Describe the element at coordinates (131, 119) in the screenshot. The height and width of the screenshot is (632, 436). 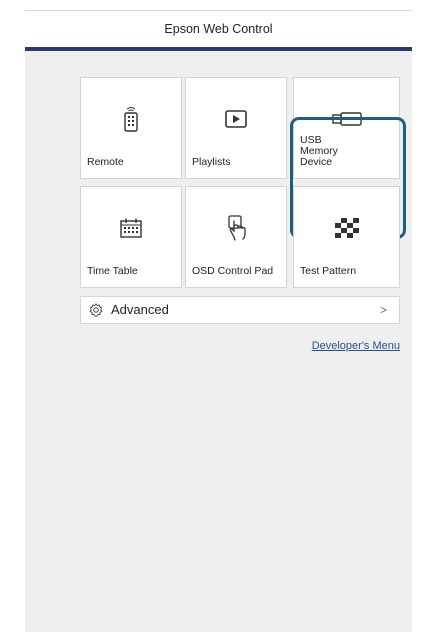
I see `remote-icon` at that location.